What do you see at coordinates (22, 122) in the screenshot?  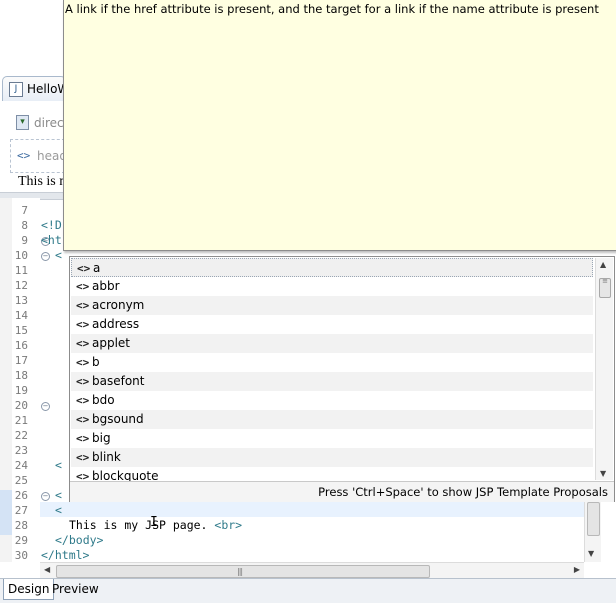 I see `directive-icon: ▾` at bounding box center [22, 122].